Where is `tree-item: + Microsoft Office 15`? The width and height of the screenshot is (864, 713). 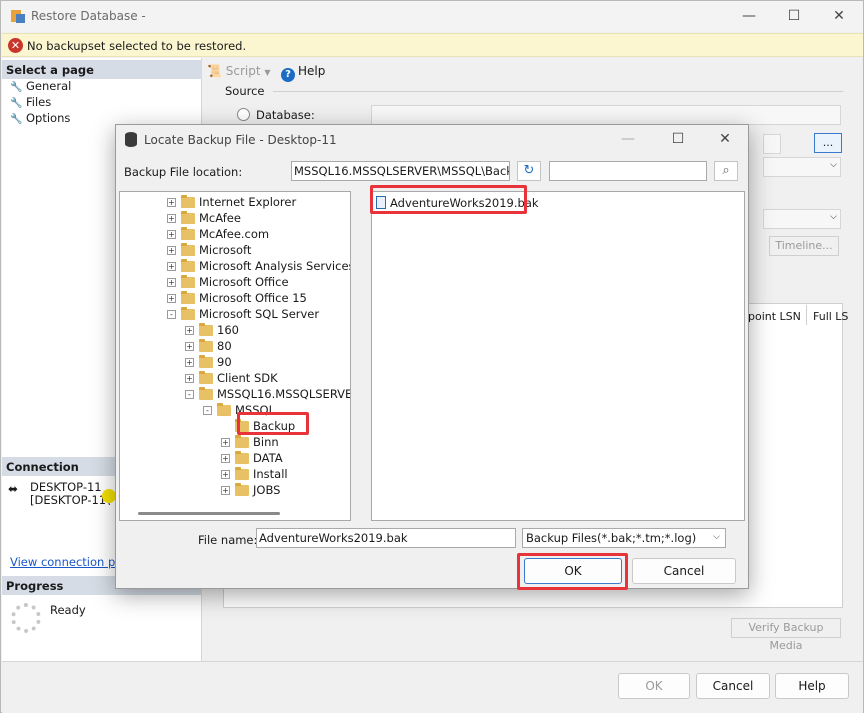
tree-item: + Microsoft Office 15 is located at coordinates (237, 298).